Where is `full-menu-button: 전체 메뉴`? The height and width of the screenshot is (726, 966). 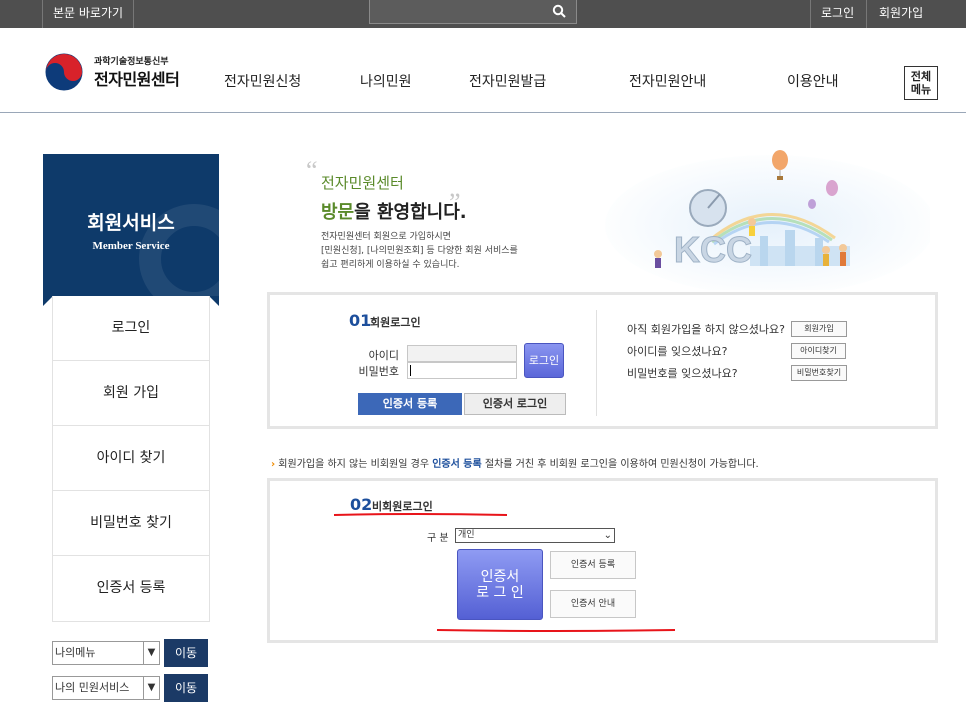
full-menu-button: 전체 메뉴 is located at coordinates (921, 83).